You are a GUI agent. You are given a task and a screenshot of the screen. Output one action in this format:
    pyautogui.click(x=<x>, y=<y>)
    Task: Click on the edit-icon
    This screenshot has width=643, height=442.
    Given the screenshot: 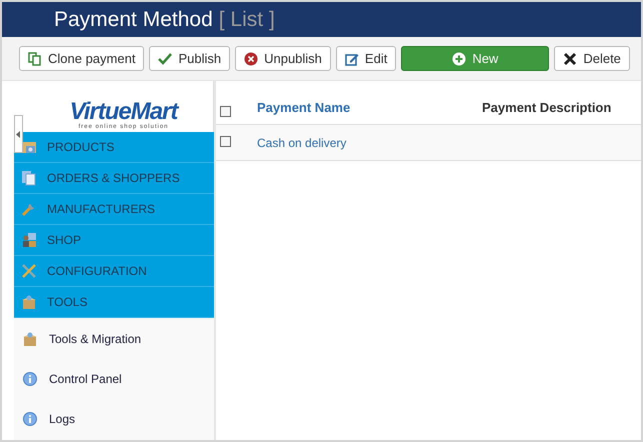 What is the action you would take?
    pyautogui.click(x=351, y=59)
    